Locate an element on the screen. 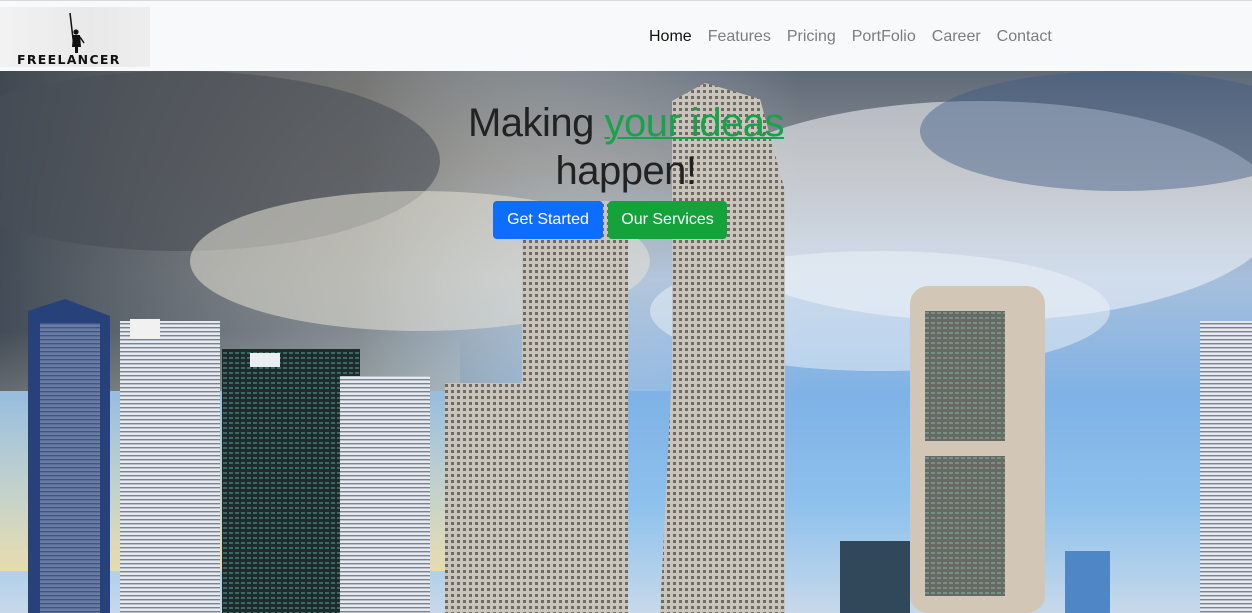 Image resolution: width=1252 pixels, height=613 pixels. hero-title-suffix: happen! is located at coordinates (626, 171).